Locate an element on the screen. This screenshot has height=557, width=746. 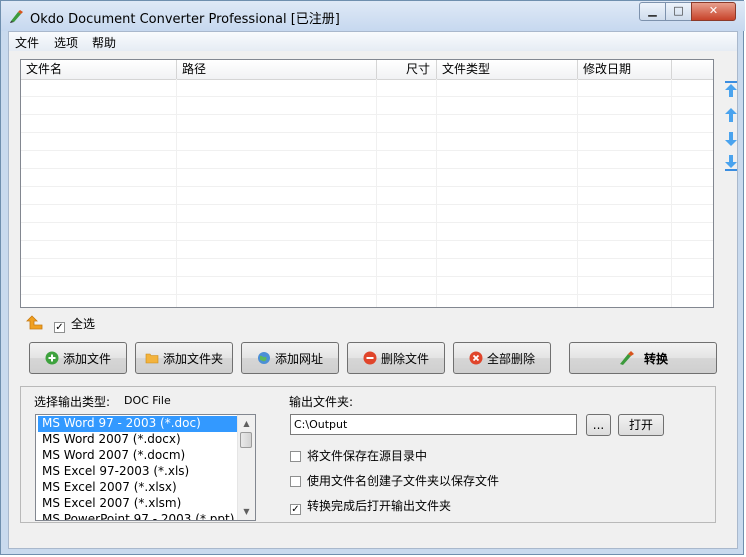
column-size: 尺寸 is located at coordinates (407, 69).